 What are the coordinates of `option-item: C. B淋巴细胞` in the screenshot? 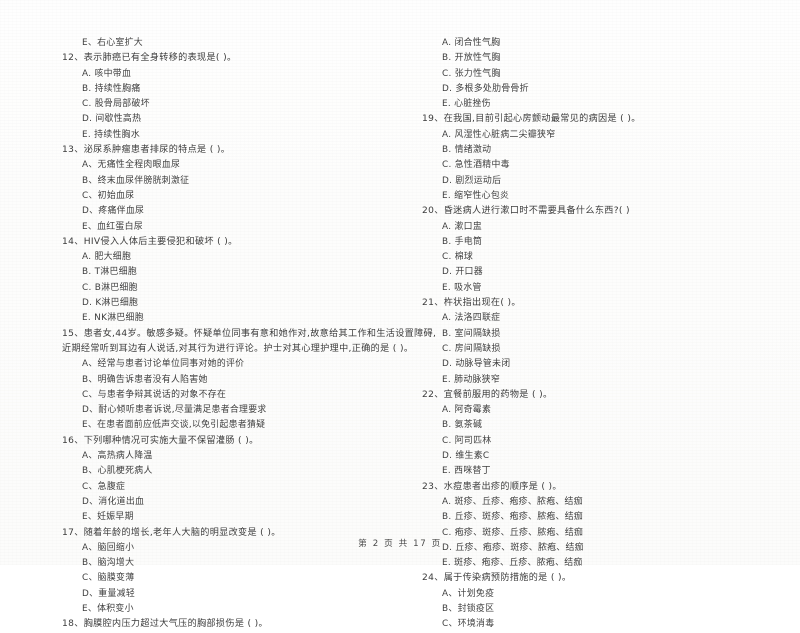 It's located at (110, 287).